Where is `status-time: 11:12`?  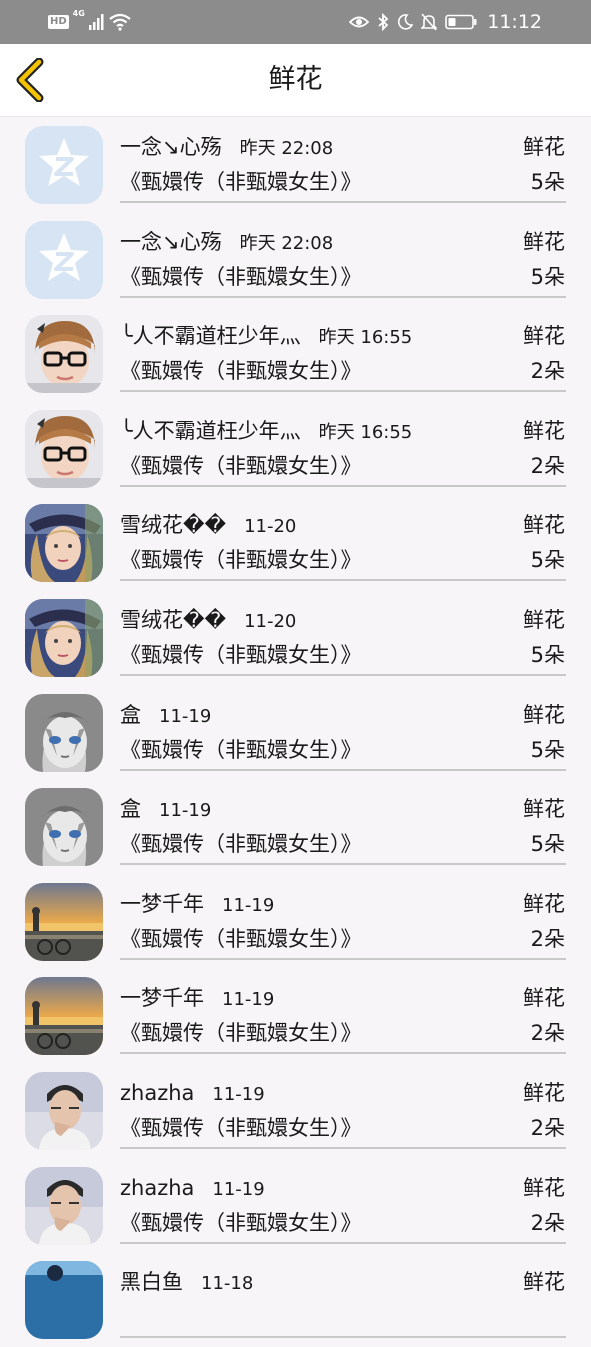 status-time: 11:12 is located at coordinates (514, 22).